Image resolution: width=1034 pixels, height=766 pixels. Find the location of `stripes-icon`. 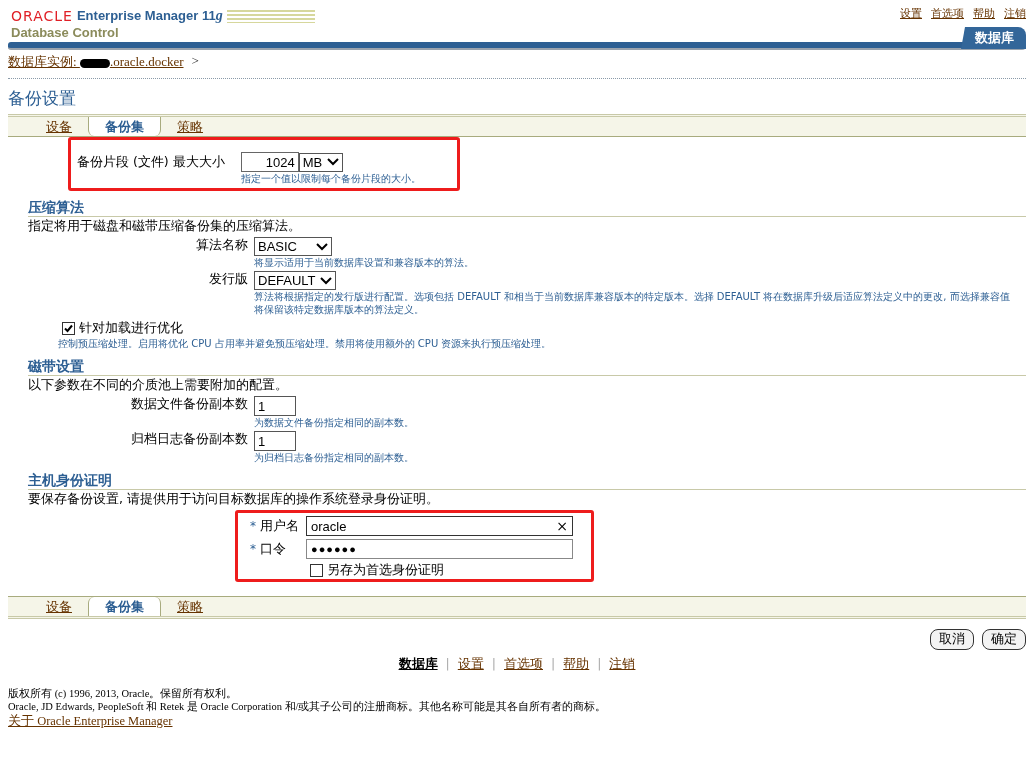

stripes-icon is located at coordinates (270, 16).